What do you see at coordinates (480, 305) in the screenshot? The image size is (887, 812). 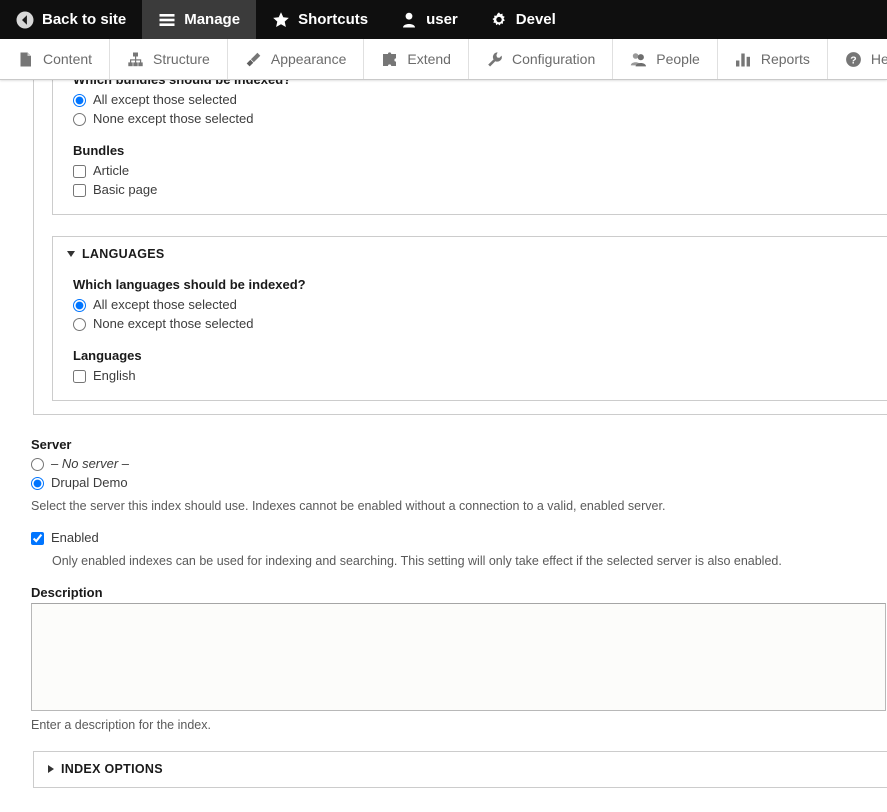 I see `languages-option-all-except: All except those selected` at bounding box center [480, 305].